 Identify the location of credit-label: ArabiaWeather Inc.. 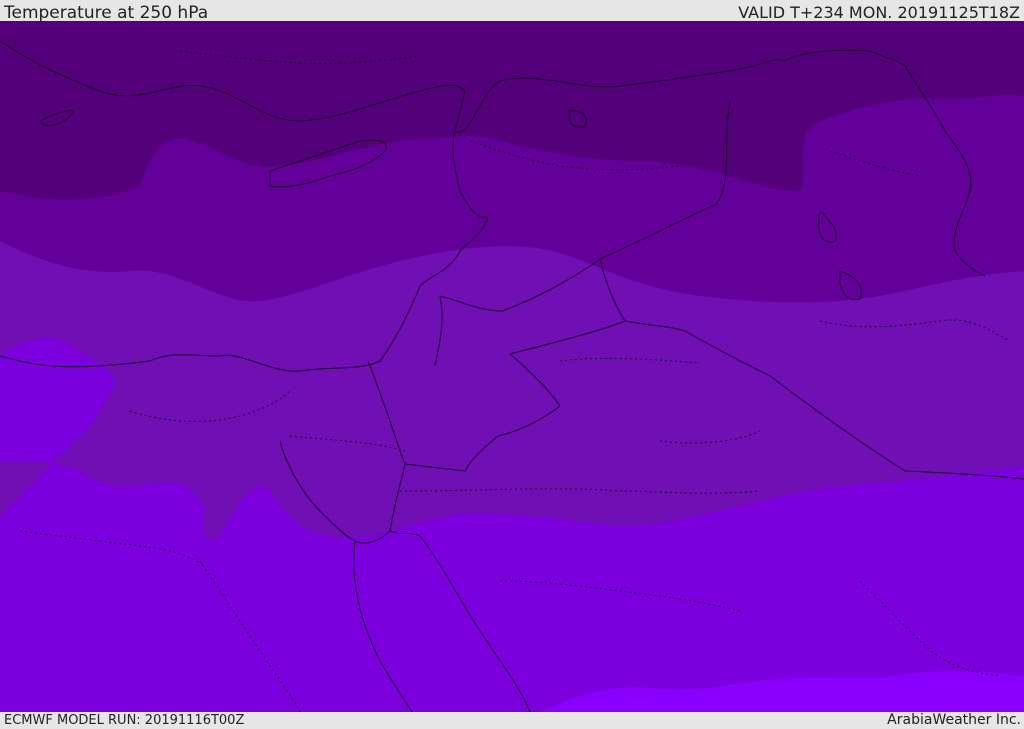
(954, 720).